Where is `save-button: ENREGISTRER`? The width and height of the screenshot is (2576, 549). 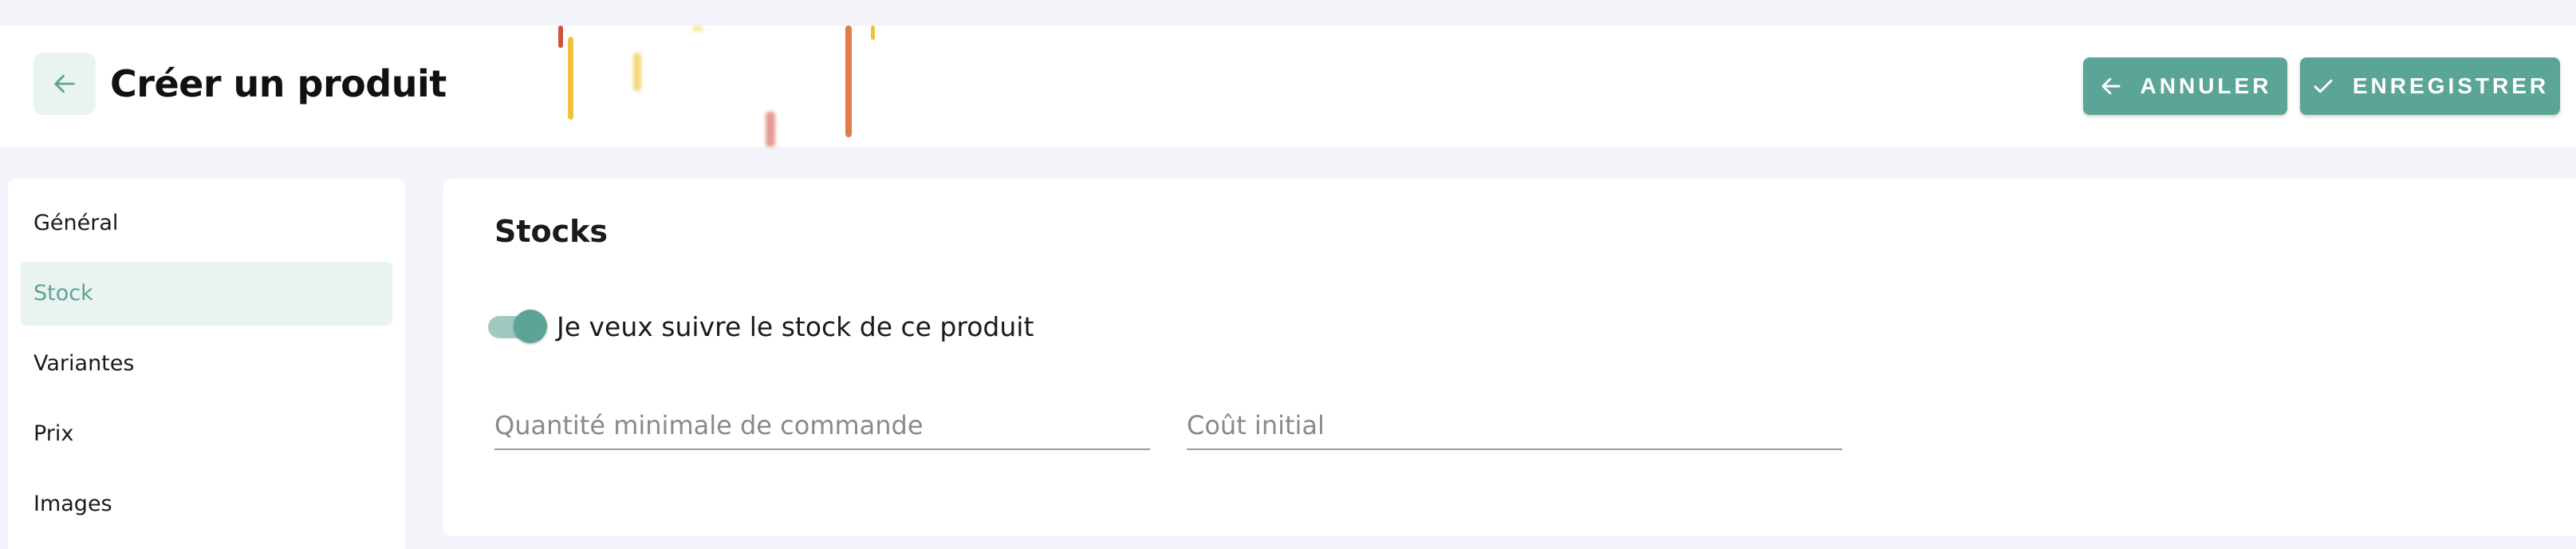
save-button: ENREGISTRER is located at coordinates (2430, 86).